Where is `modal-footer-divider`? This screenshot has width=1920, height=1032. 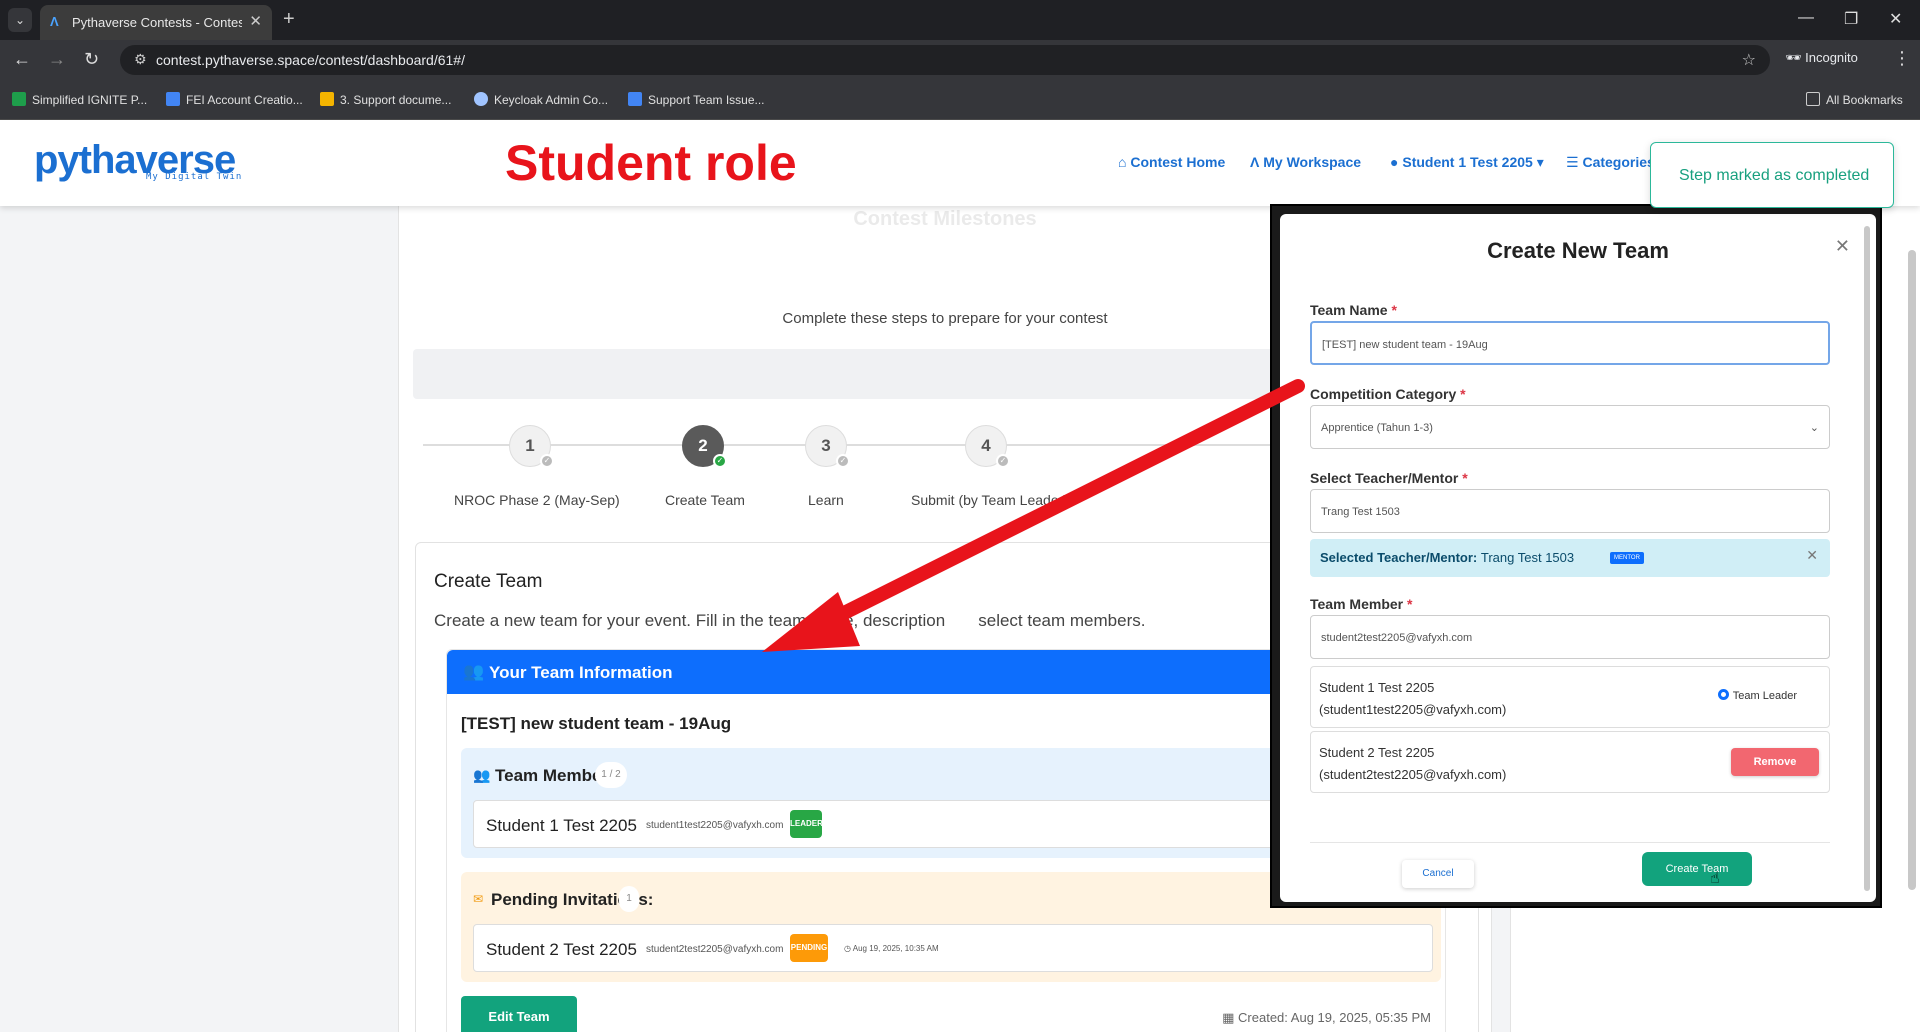
modal-footer-divider is located at coordinates (1570, 842).